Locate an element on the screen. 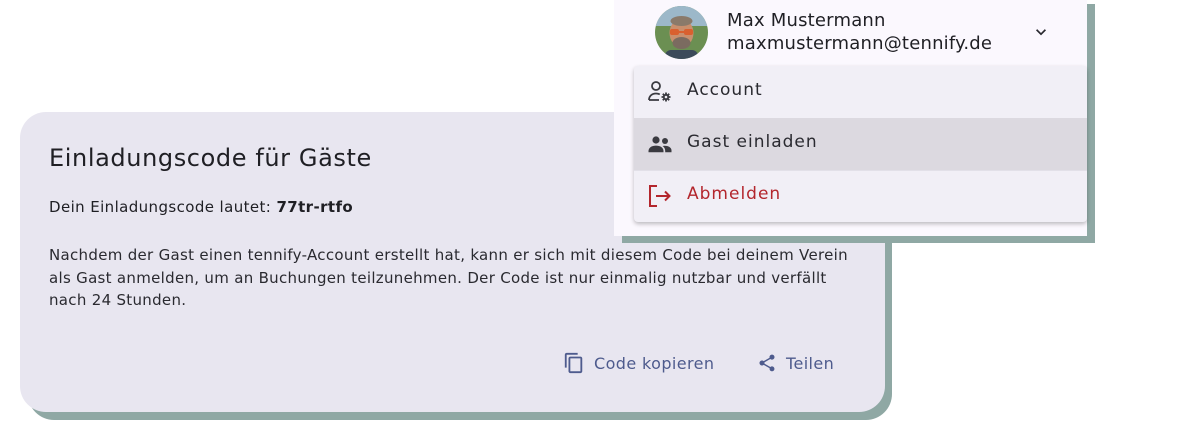 Image resolution: width=1178 pixels, height=435 pixels. invite-code-value: 77tr-rtfo is located at coordinates (315, 207).